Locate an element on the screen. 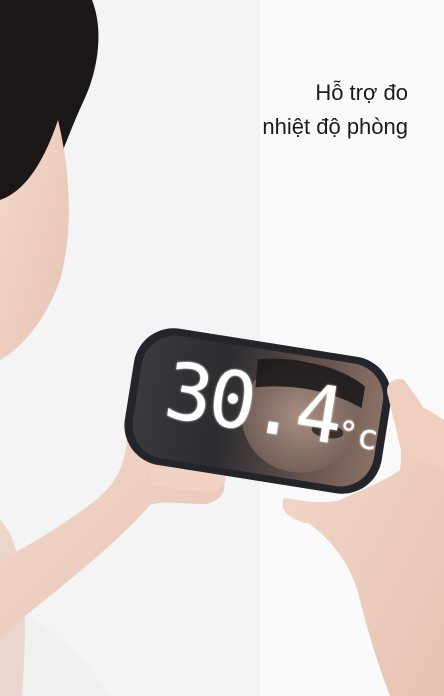  temperature-unit: °c is located at coordinates (357, 436).